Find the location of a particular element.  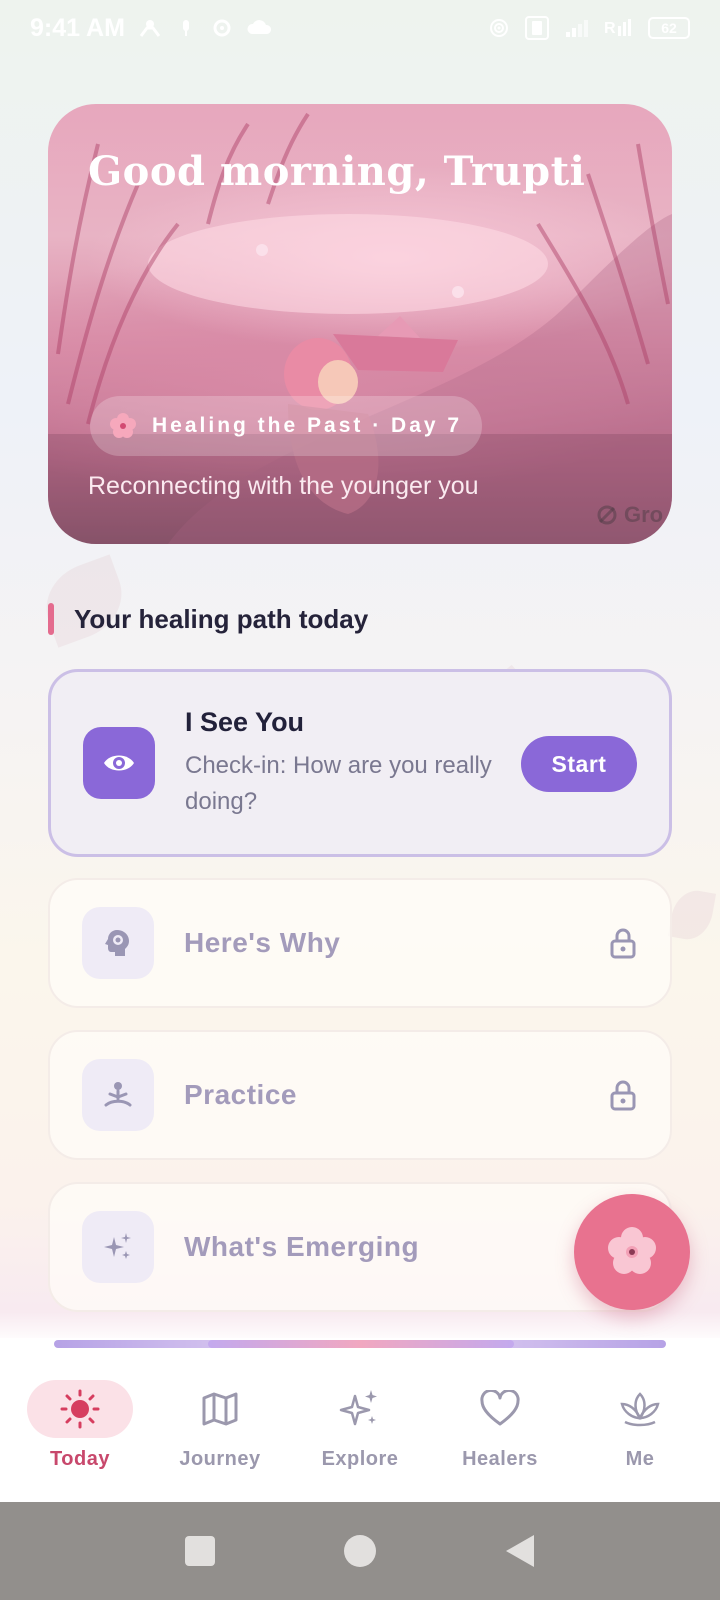

battery-icon: 62 is located at coordinates (669, 28).